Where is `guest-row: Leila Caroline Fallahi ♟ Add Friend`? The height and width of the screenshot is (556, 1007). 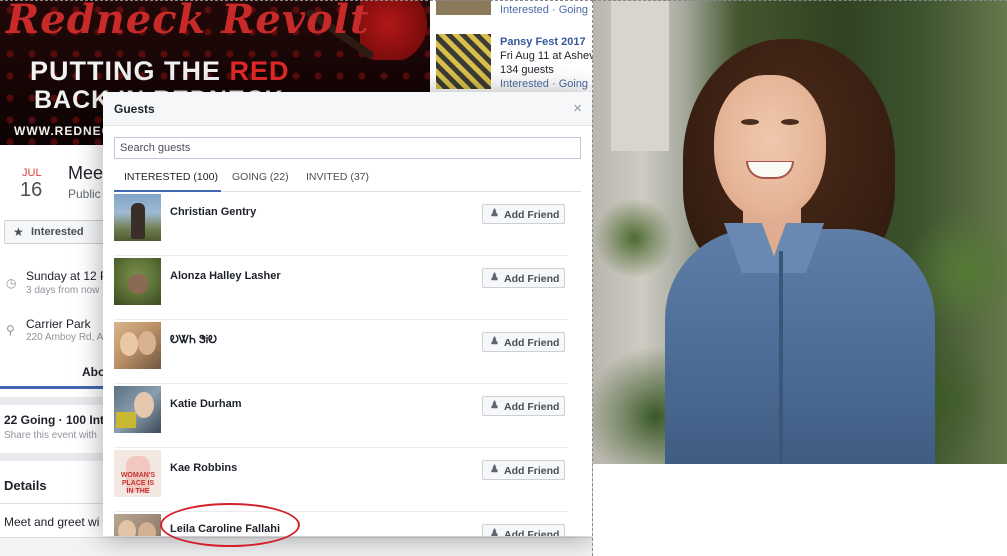
guest-row: Leila Caroline Fallahi ♟ Add Friend is located at coordinates (341, 524).